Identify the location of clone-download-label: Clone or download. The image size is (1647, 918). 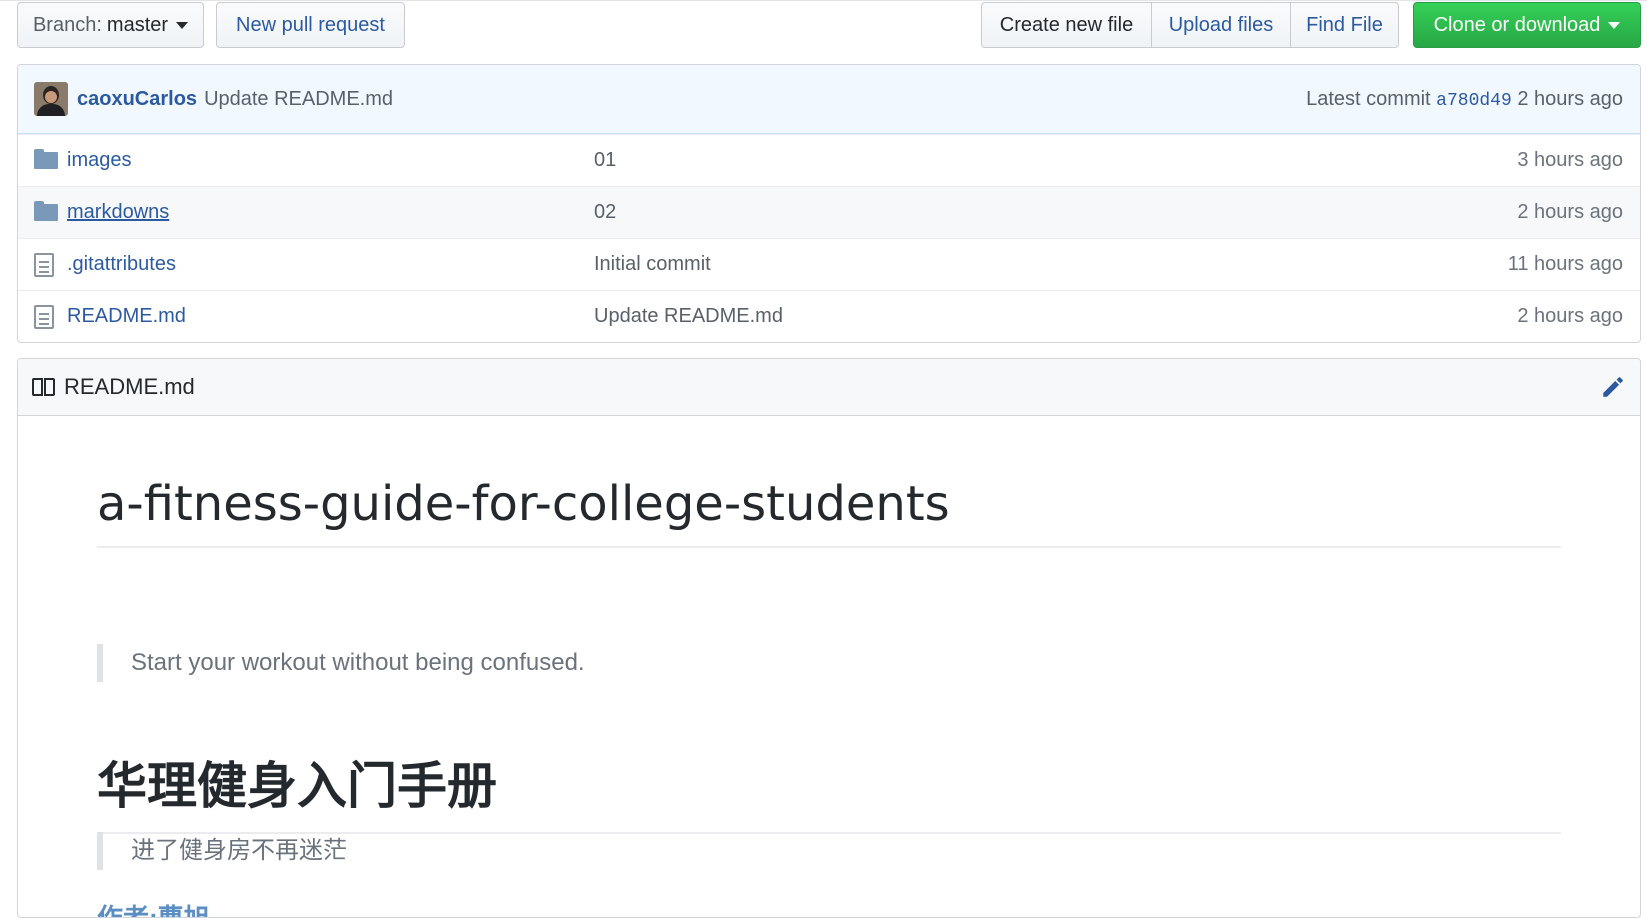
(1517, 24).